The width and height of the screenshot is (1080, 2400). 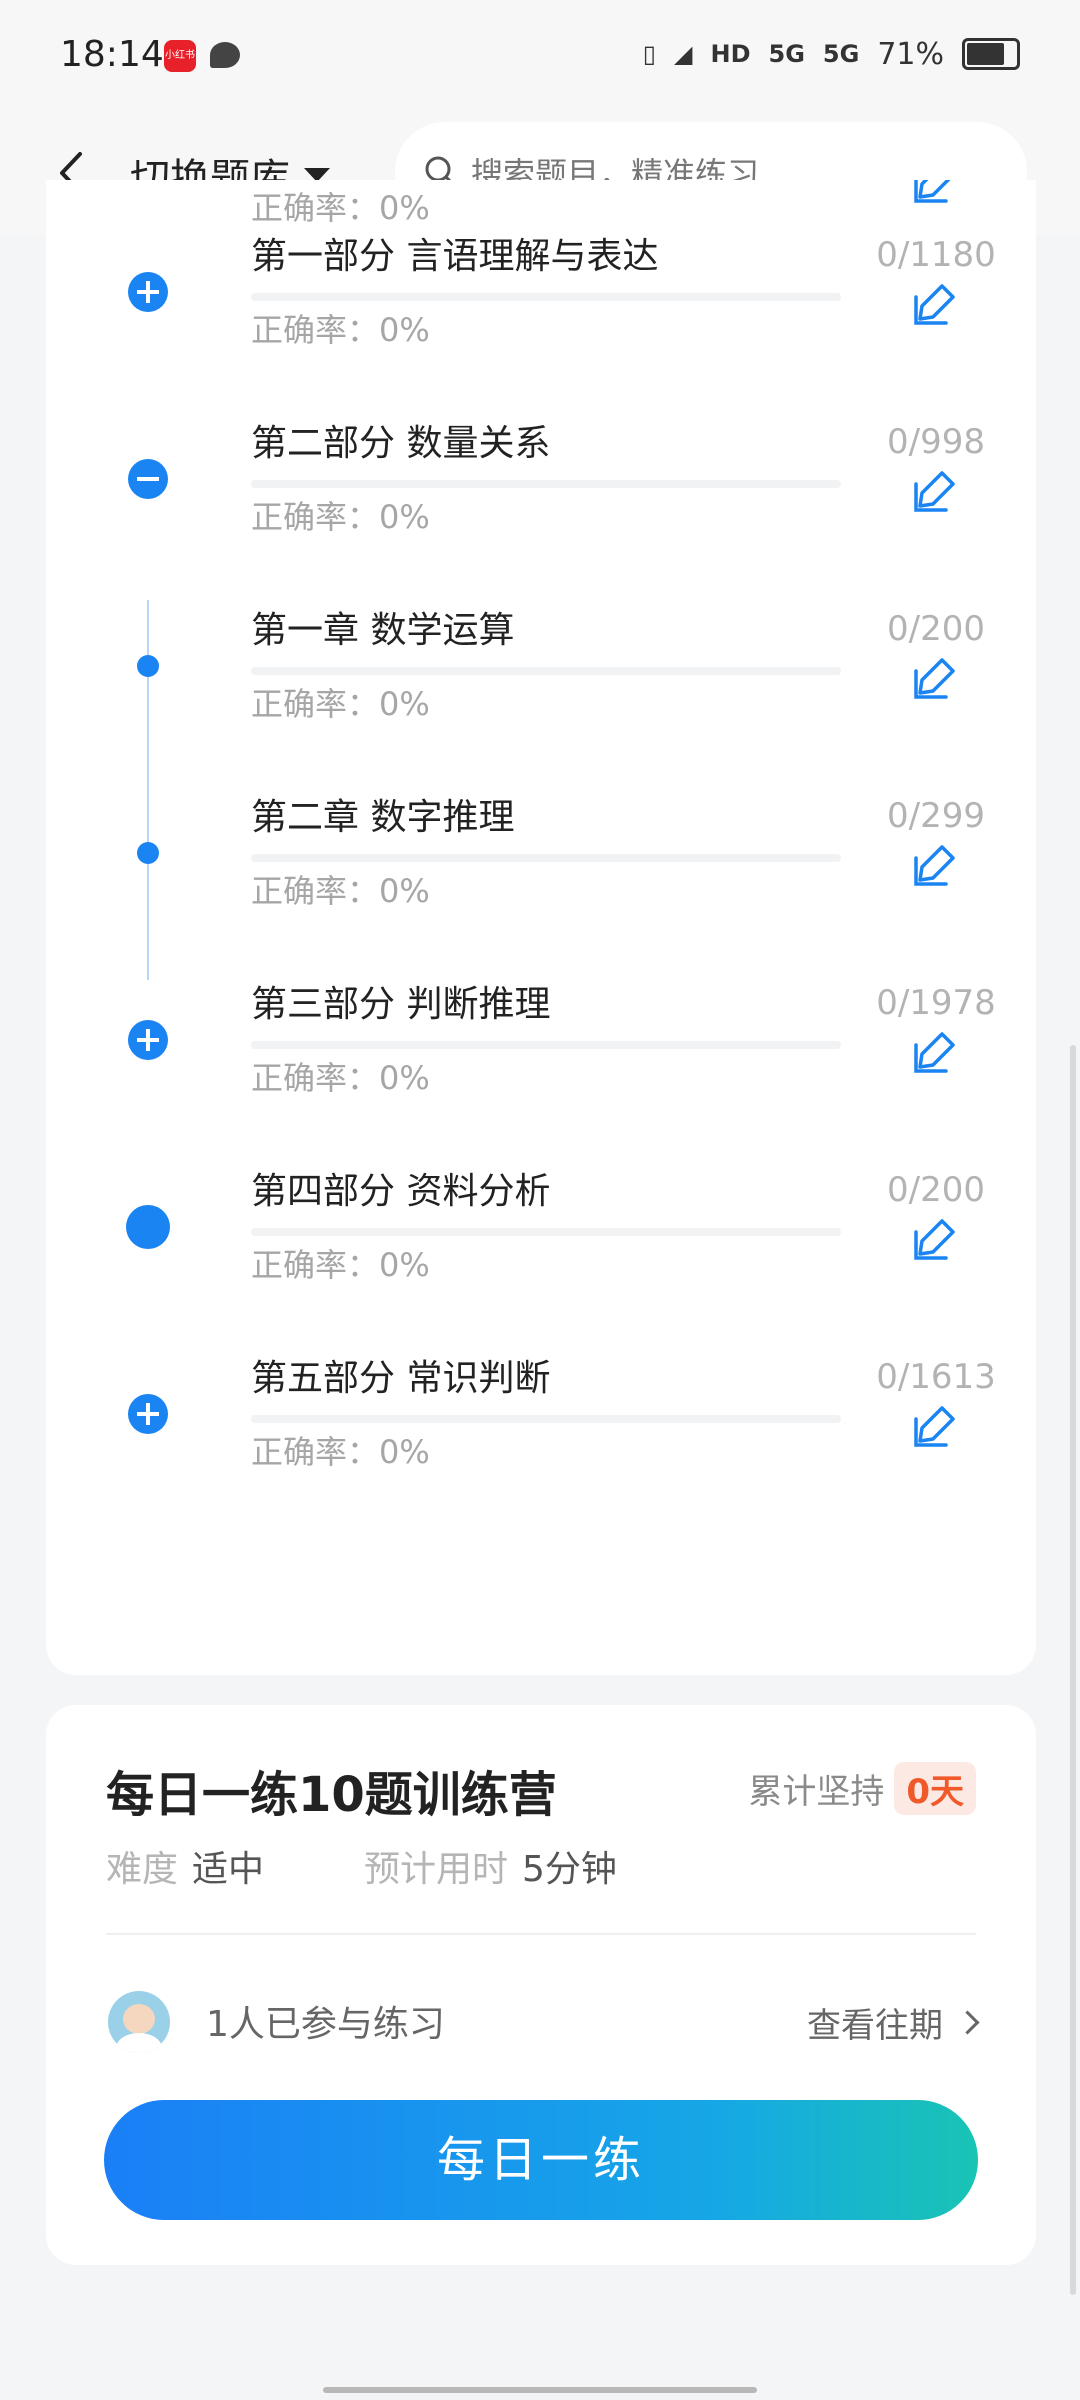 What do you see at coordinates (228, 1869) in the screenshot?
I see `difficulty-value: 适中` at bounding box center [228, 1869].